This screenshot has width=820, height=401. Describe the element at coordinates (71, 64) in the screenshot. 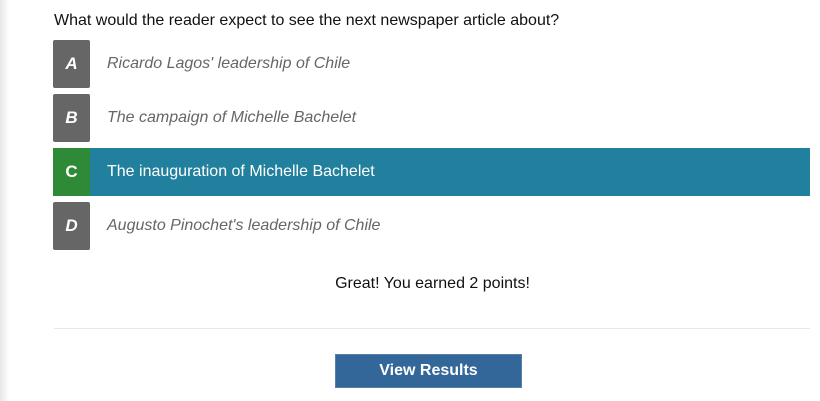

I see `option-letter: A` at that location.